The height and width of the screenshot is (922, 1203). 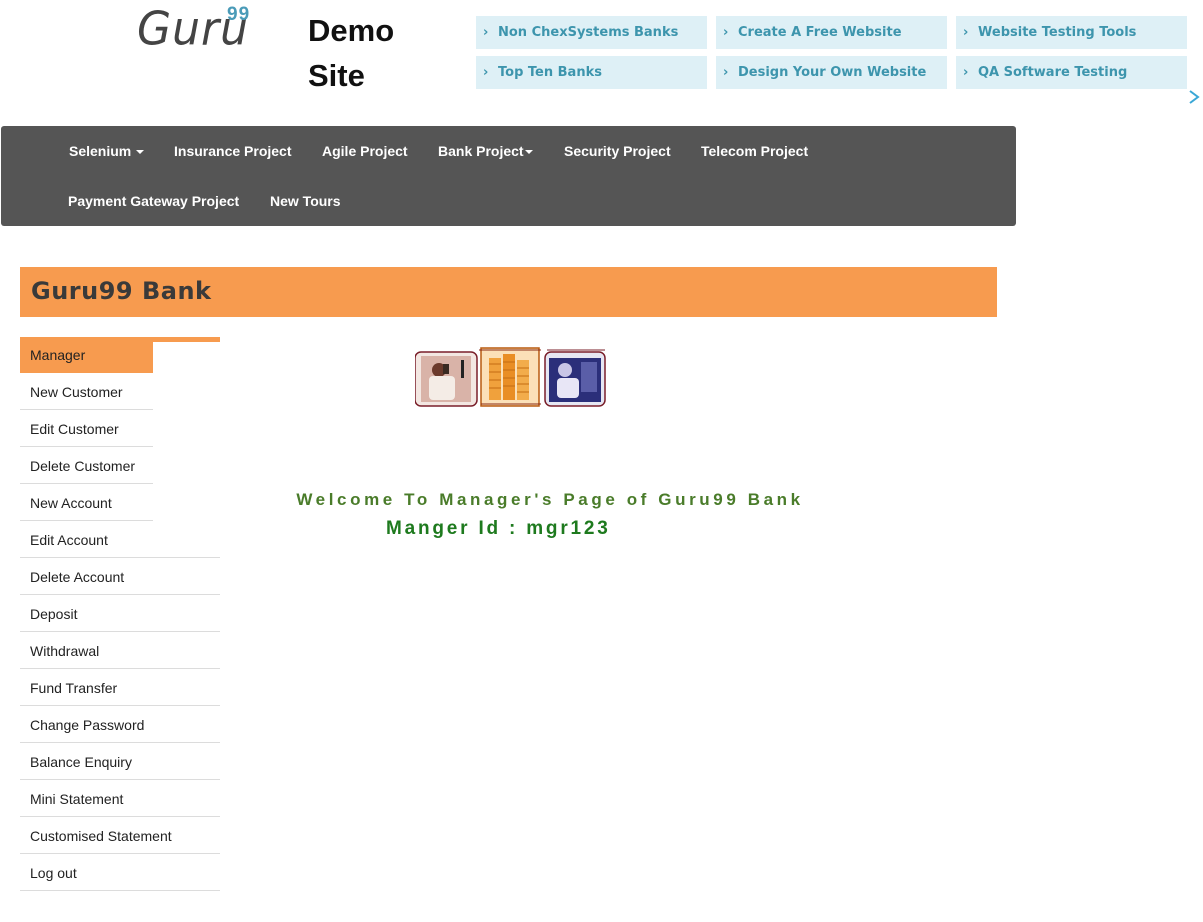 I want to click on bank-title: Guru99 Bank, so click(x=121, y=291).